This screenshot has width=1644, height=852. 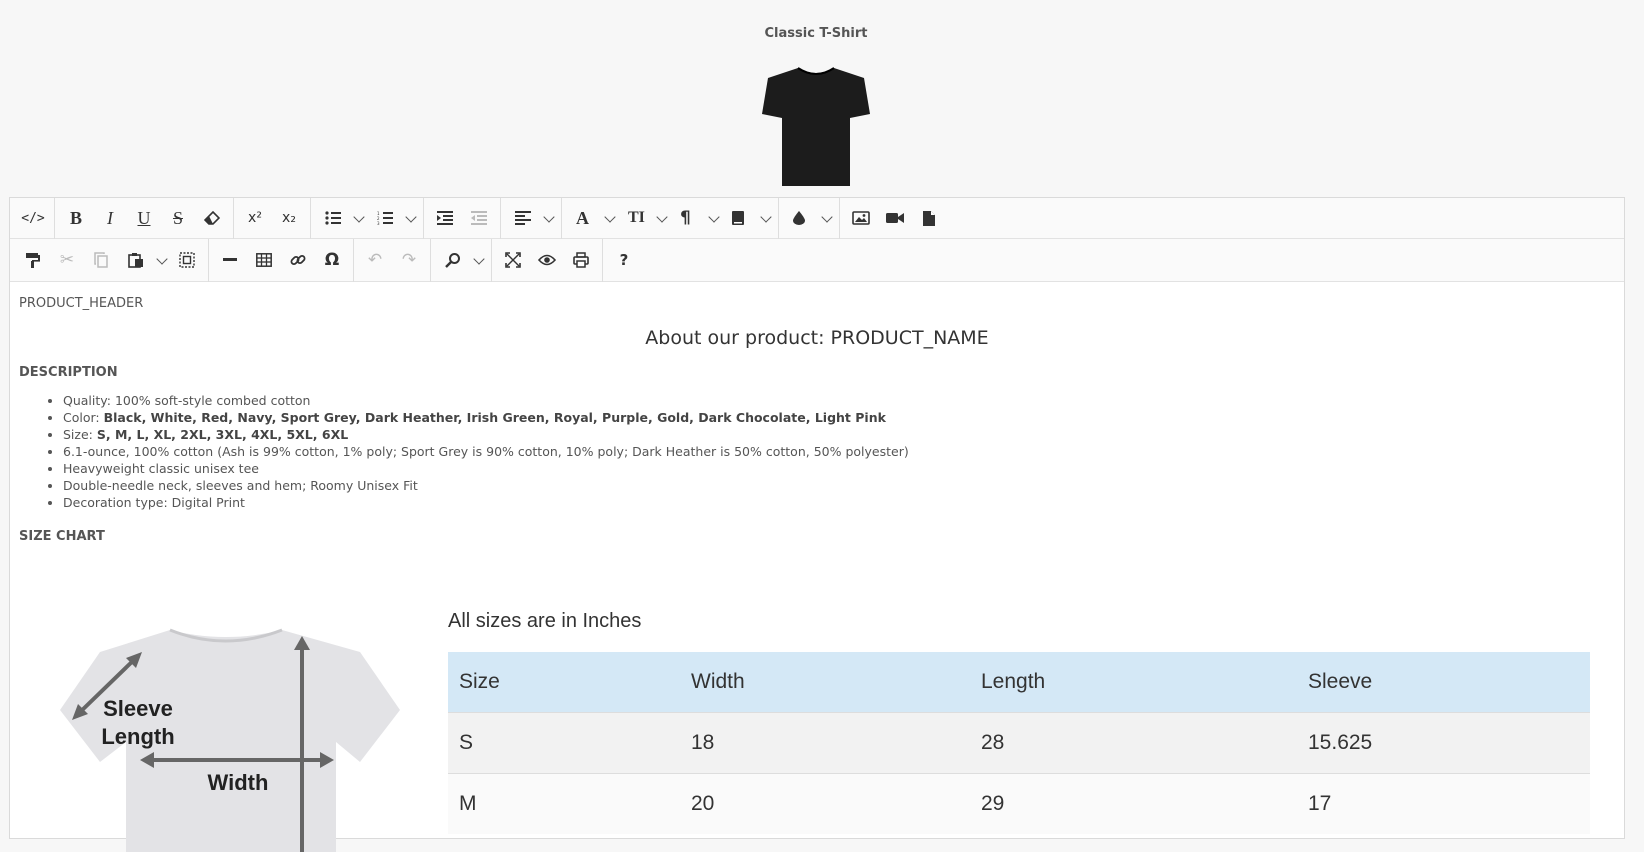 I want to click on width-label: Width, so click(x=238, y=782).